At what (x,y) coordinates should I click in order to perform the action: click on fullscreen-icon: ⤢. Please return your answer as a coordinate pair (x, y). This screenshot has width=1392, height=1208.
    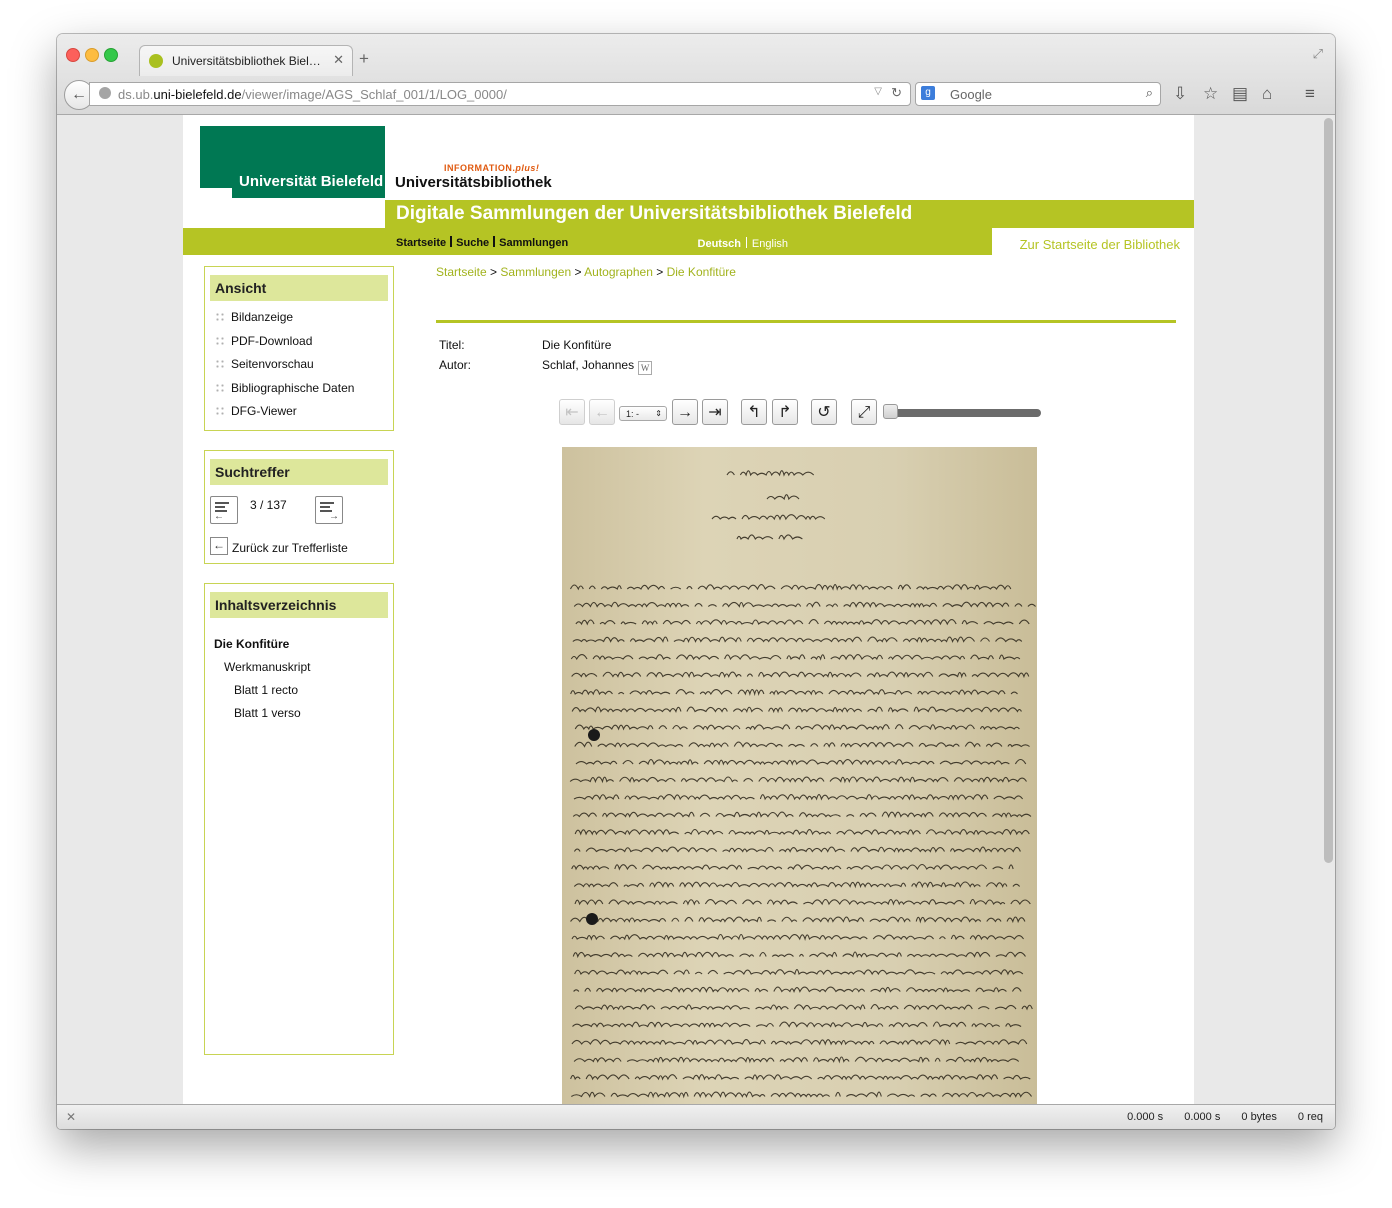
    Looking at the image, I should click on (1318, 54).